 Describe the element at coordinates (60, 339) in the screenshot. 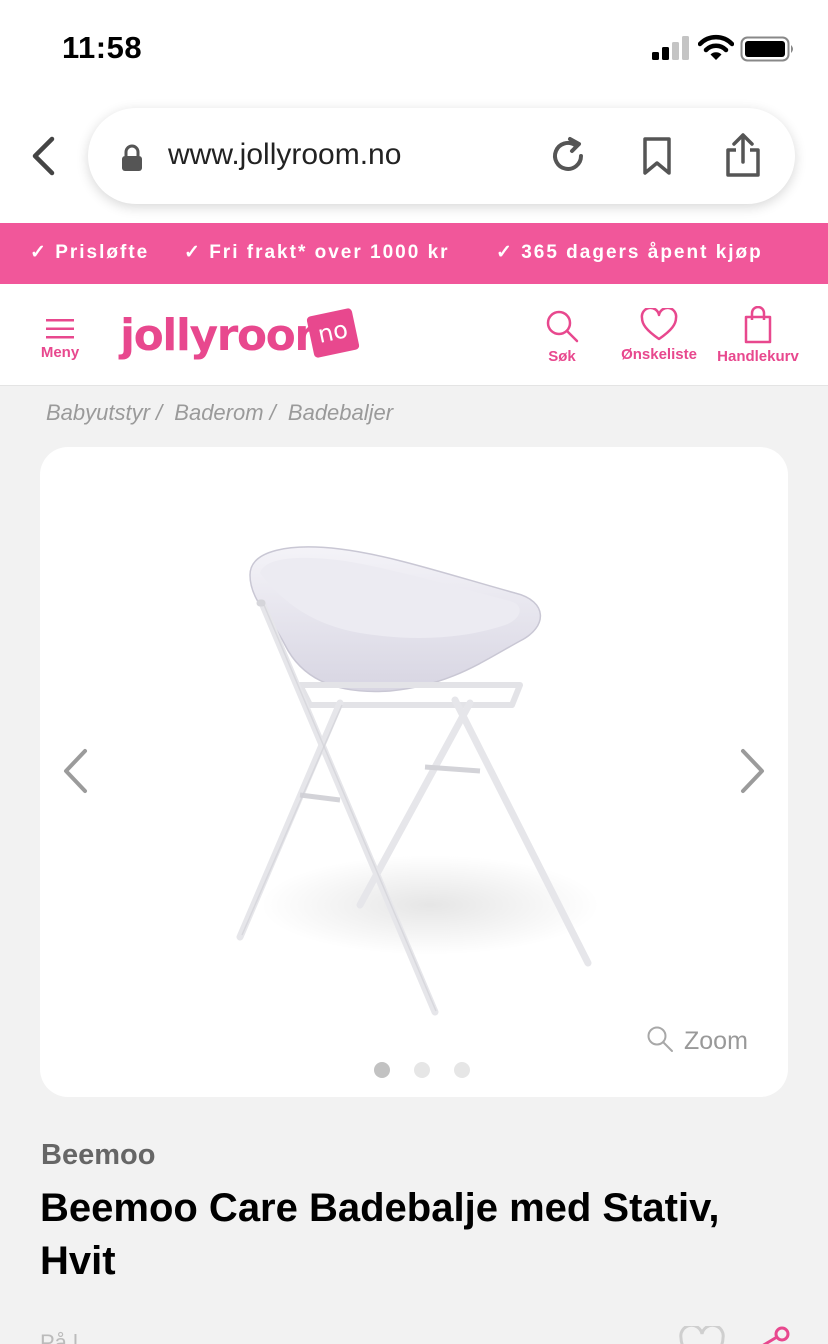

I see `menu-button: Meny` at that location.